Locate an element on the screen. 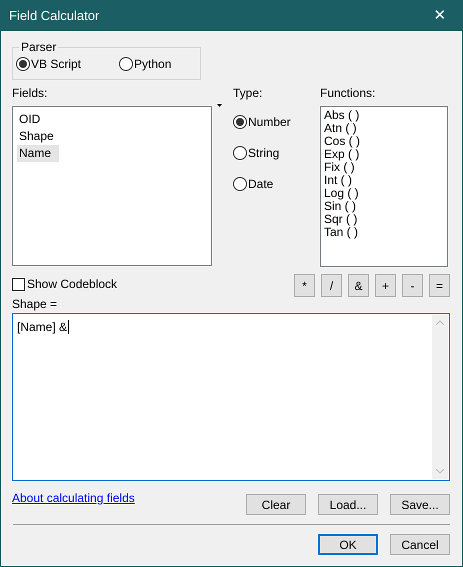  function-item: Sin ( ) is located at coordinates (340, 206).